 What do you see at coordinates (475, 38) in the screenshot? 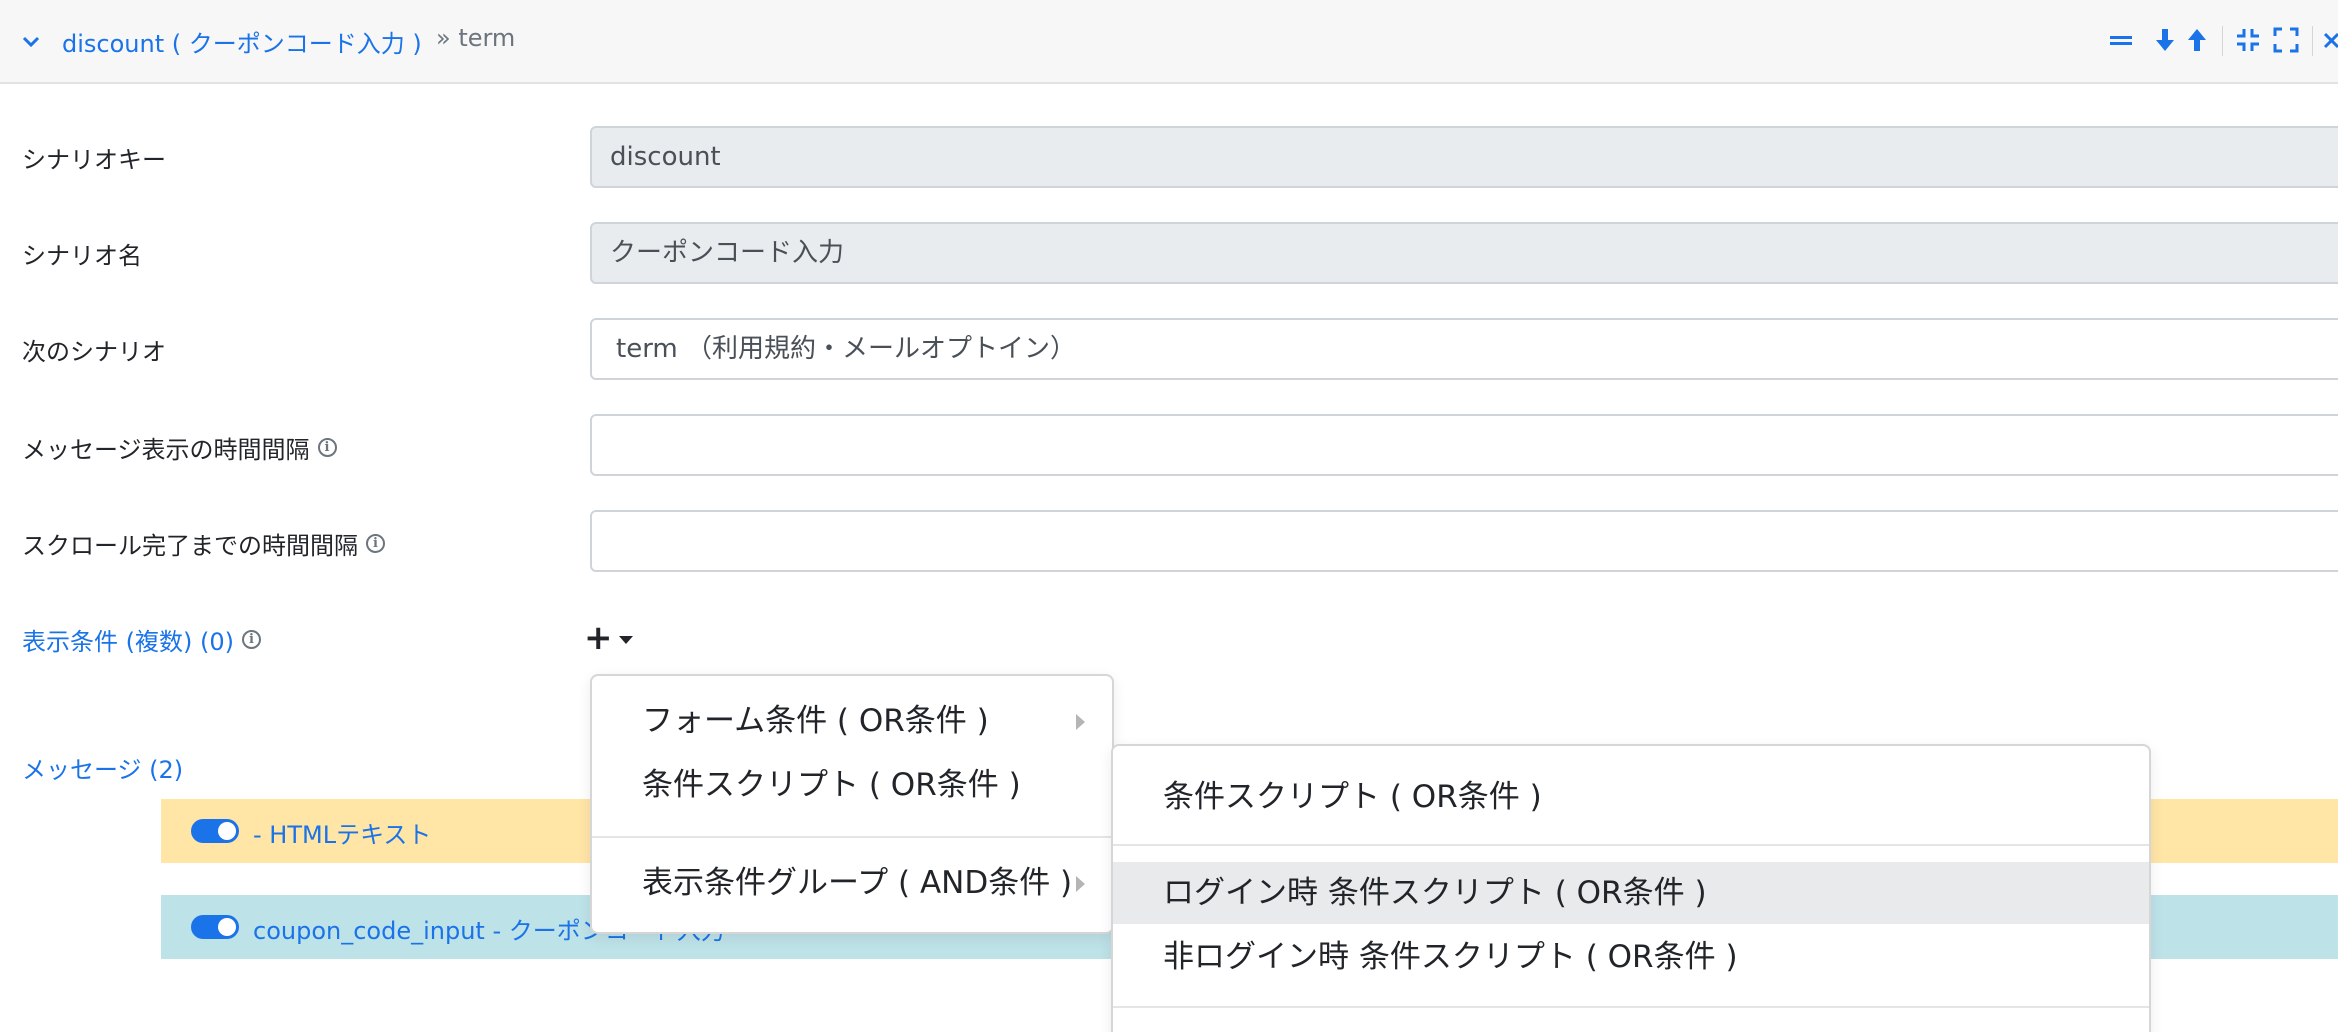
I see `breadcrumb: » term` at bounding box center [475, 38].